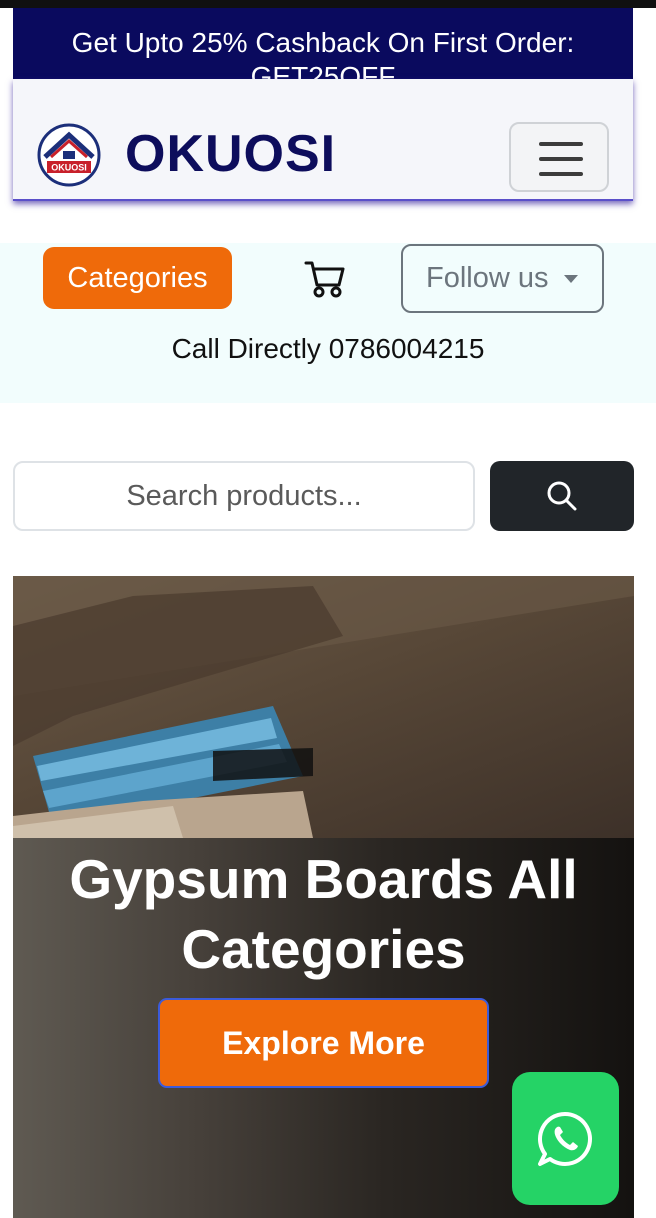 The image size is (656, 1218). What do you see at coordinates (230, 154) in the screenshot?
I see `brand-name: OKUOSI` at bounding box center [230, 154].